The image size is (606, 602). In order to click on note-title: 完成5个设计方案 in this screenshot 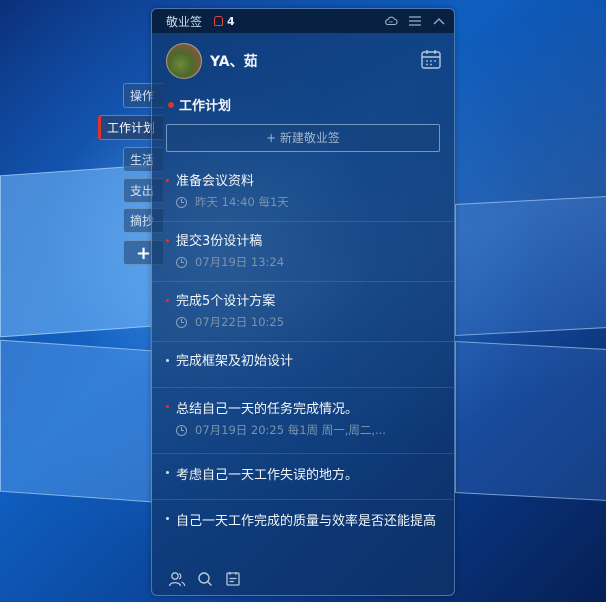, I will do `click(226, 301)`.